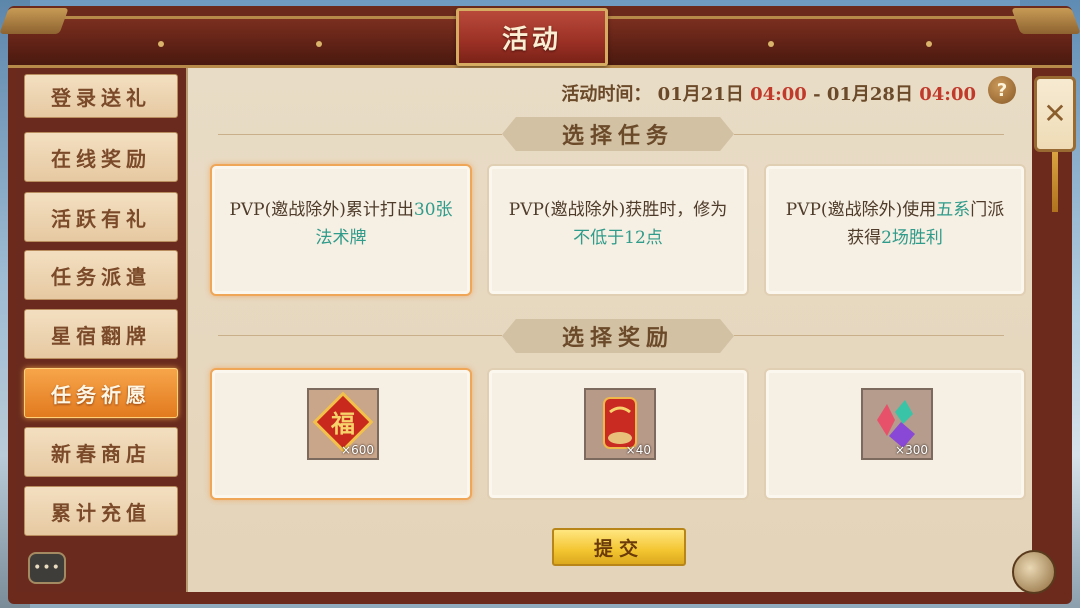  Describe the element at coordinates (618, 336) in the screenshot. I see `reward-section-header: 选择奖励` at that location.